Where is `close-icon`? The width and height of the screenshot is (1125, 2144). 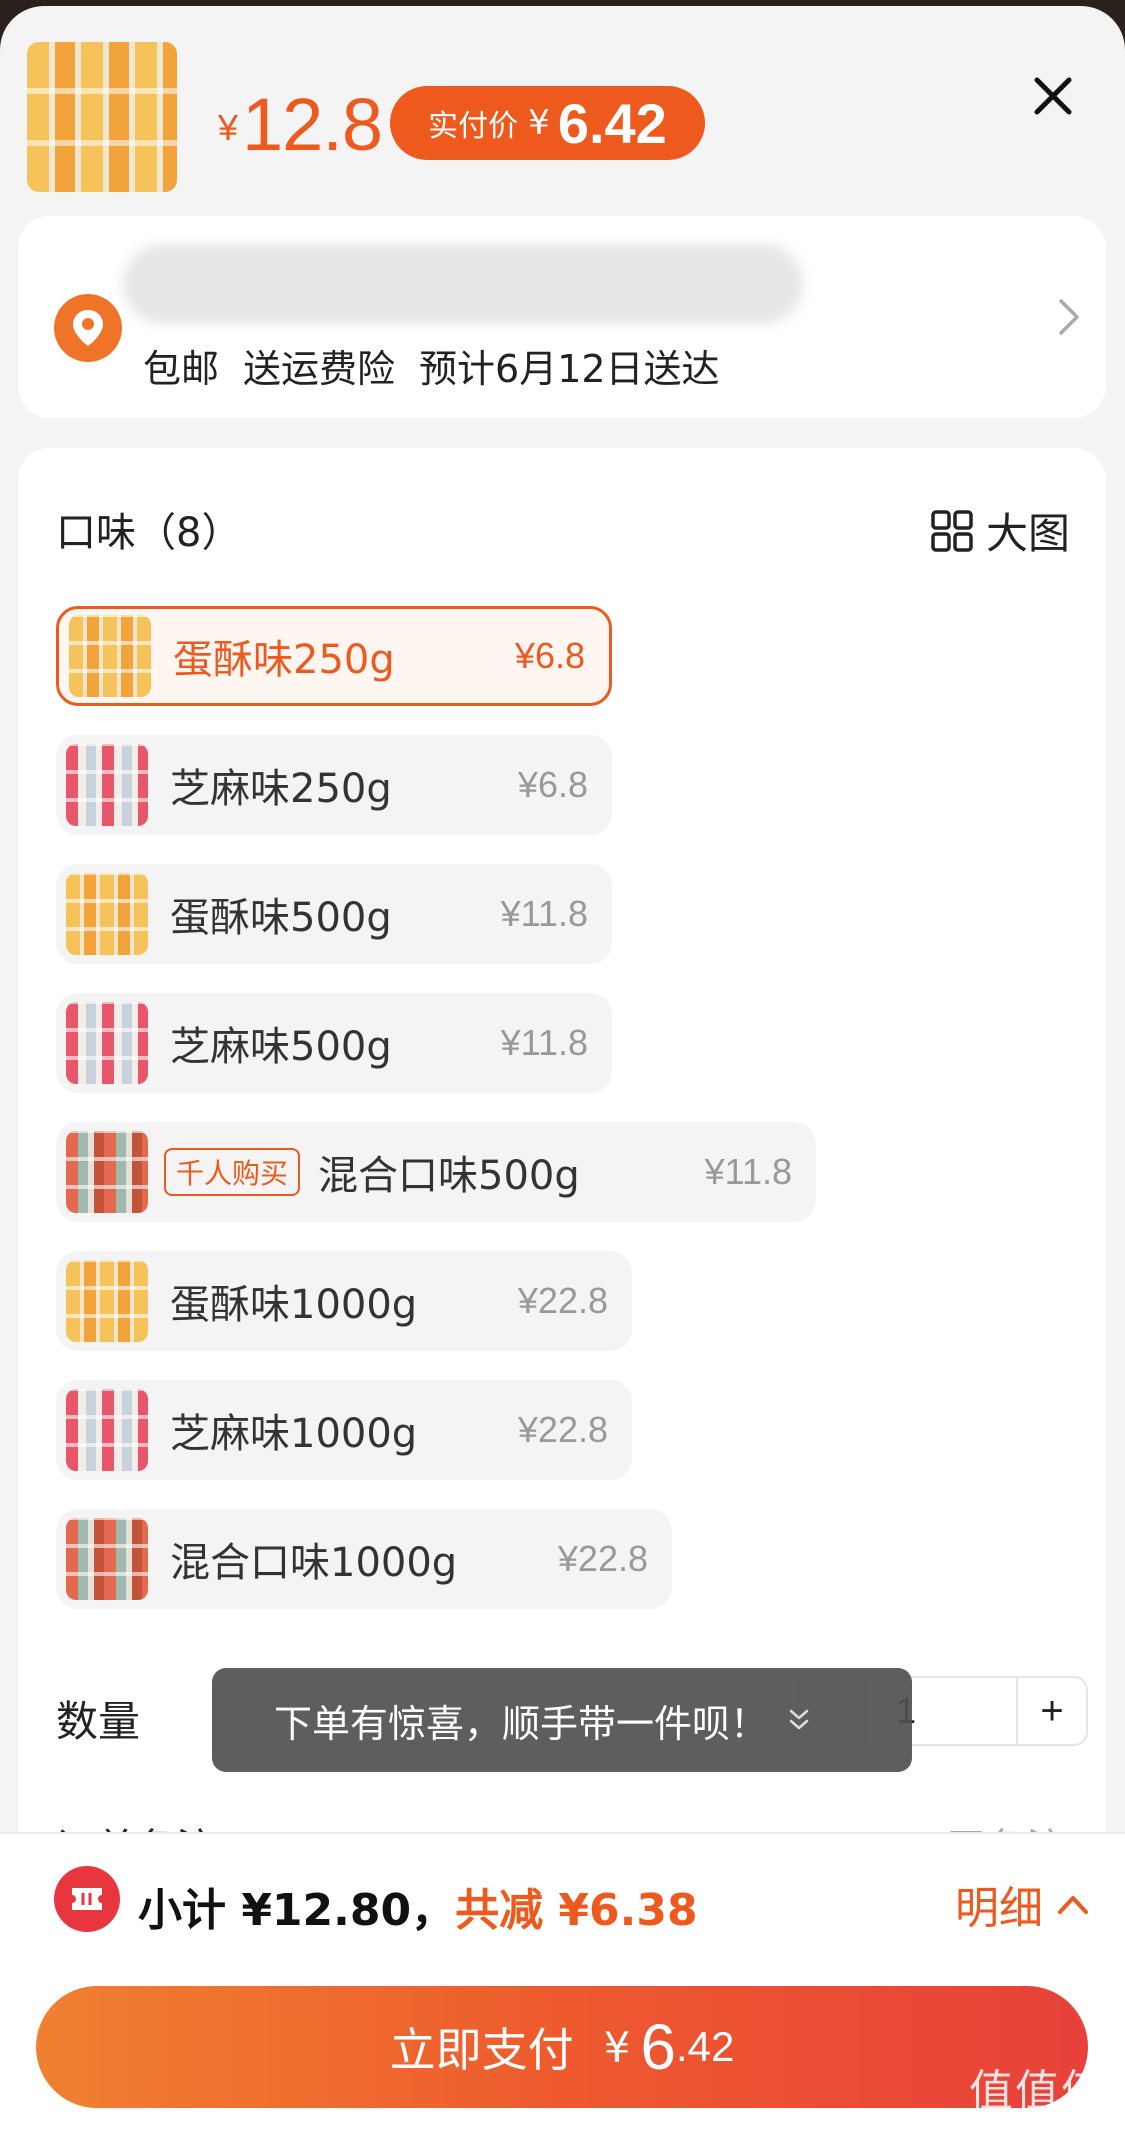 close-icon is located at coordinates (1053, 96).